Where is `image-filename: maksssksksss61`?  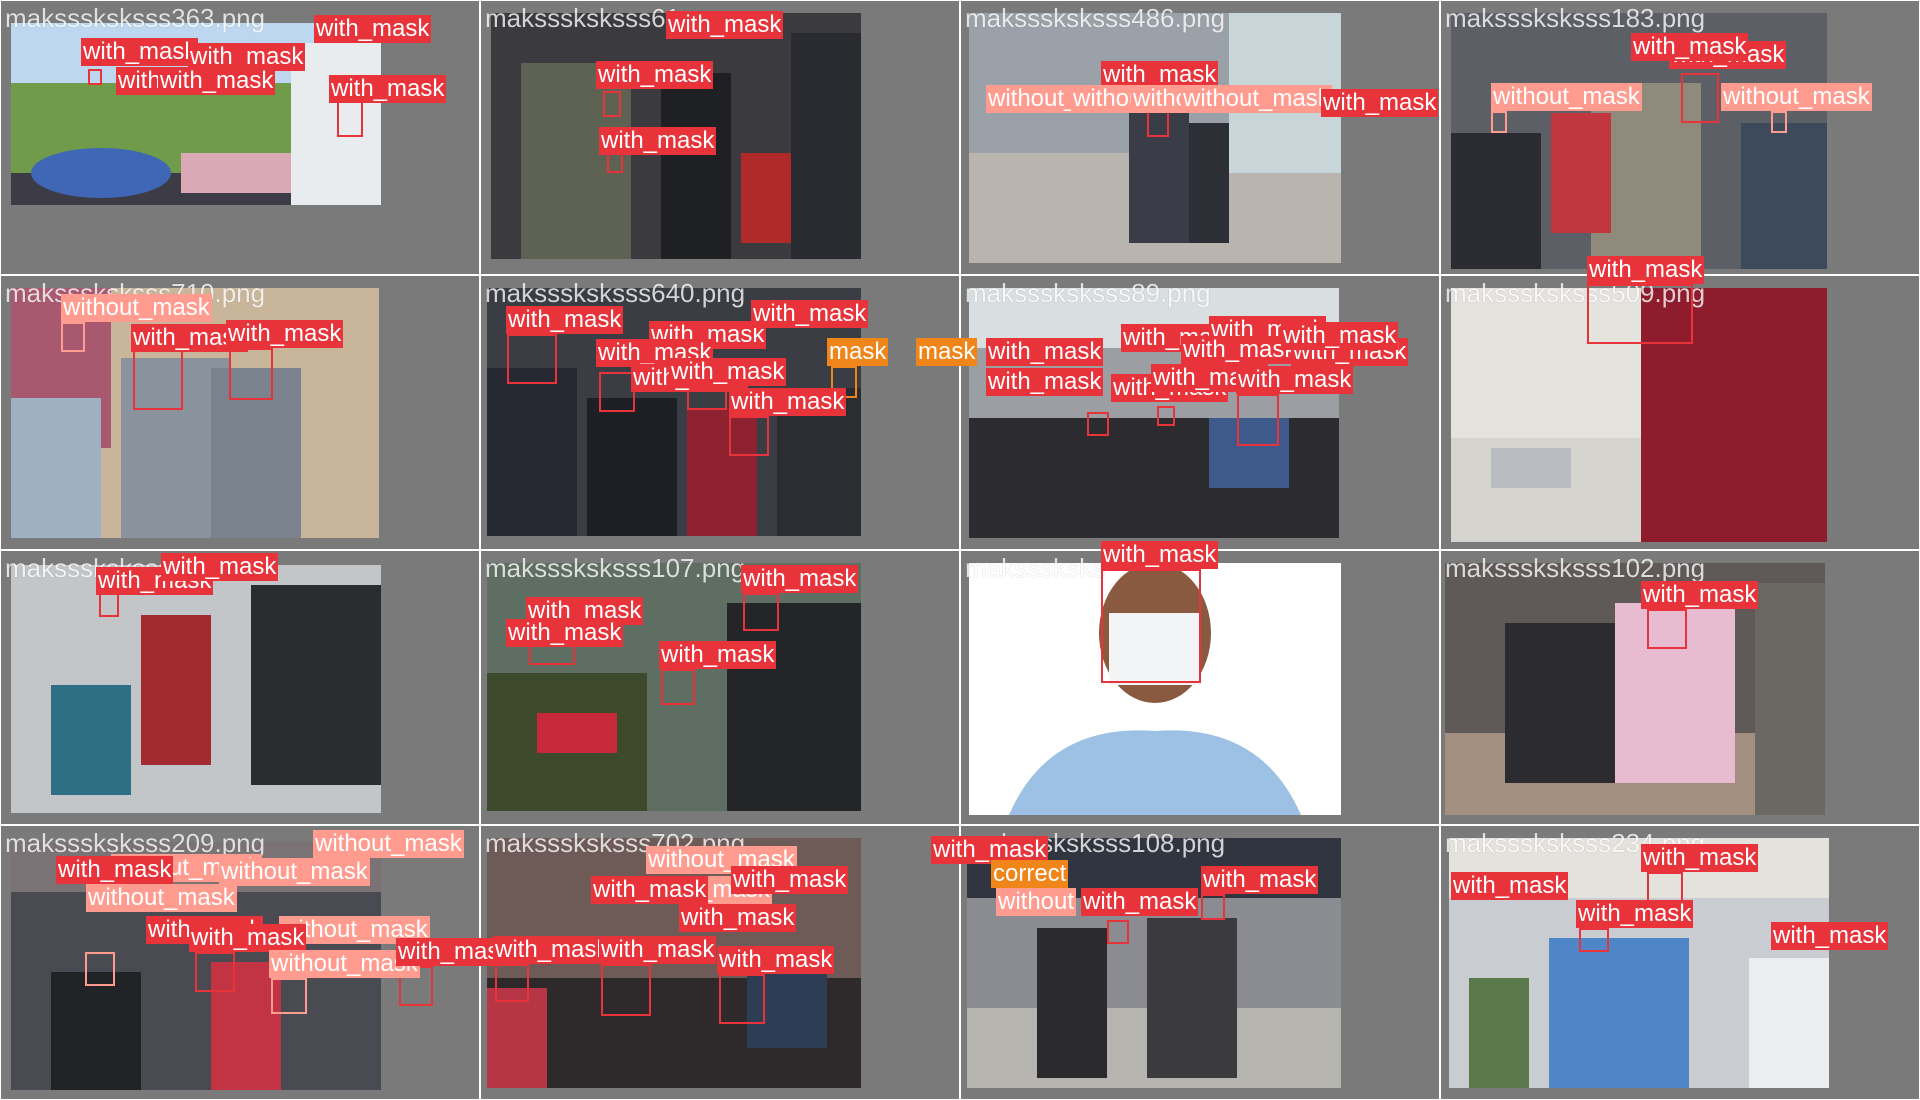 image-filename: maksssksksss61 is located at coordinates (583, 18).